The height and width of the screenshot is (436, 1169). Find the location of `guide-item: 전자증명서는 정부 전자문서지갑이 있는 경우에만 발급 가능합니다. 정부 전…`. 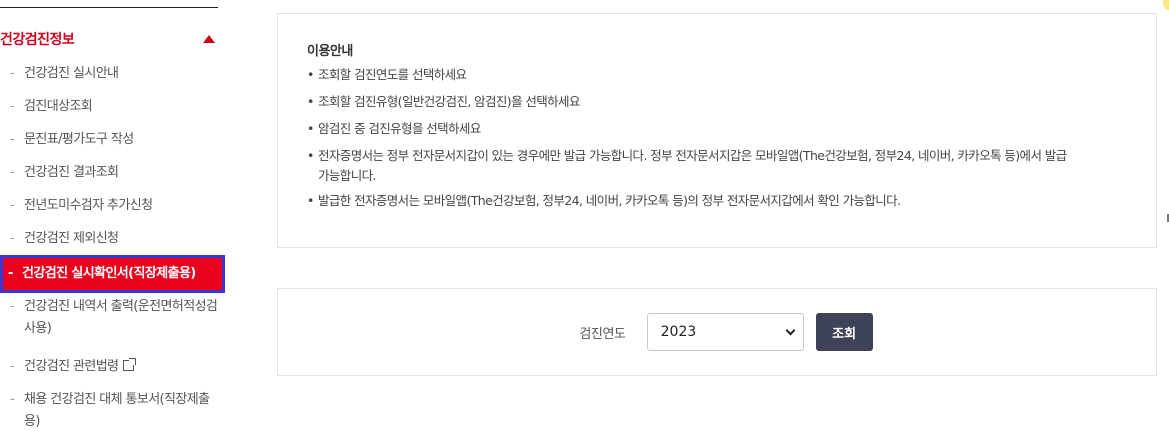

guide-item: 전자증명서는 정부 전자문서지갑이 있는 경우에만 발급 가능합니다. 정부 전… is located at coordinates (716, 166).